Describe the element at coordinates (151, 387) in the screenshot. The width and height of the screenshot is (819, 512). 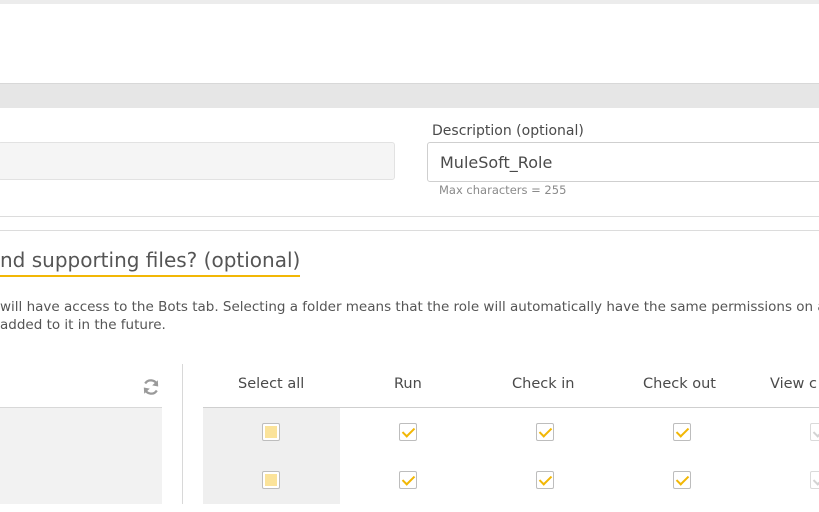
I see `refresh-icon` at that location.